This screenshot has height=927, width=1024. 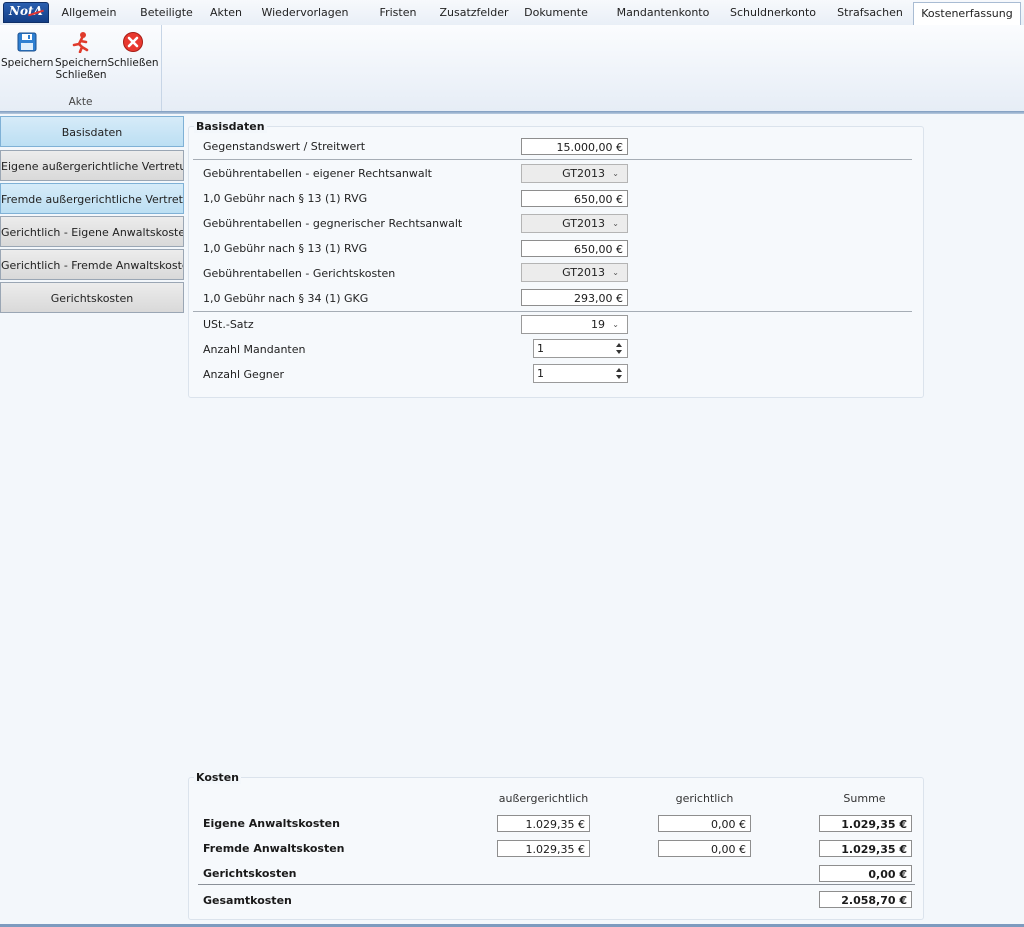 What do you see at coordinates (512, 112) in the screenshot?
I see `ribbon-separator` at bounding box center [512, 112].